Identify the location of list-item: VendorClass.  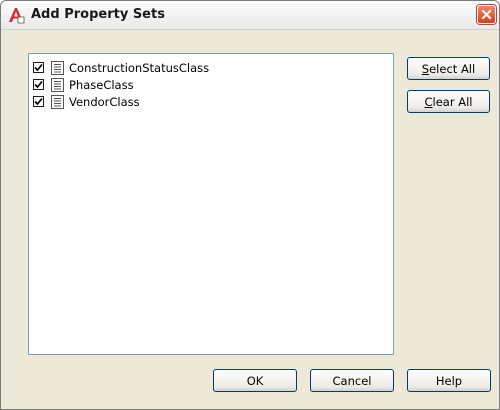
(86, 101).